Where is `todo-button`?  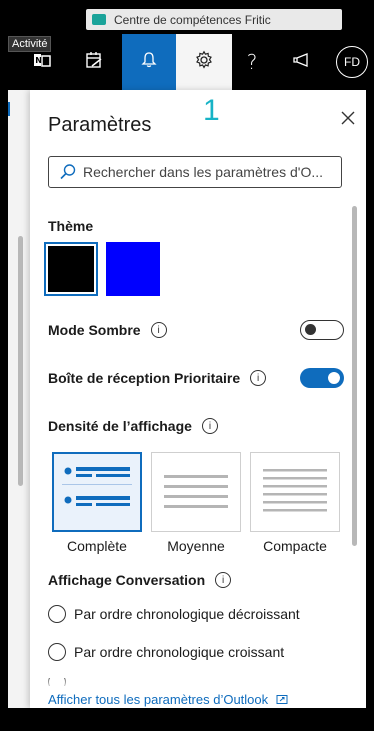 todo-button is located at coordinates (94, 62).